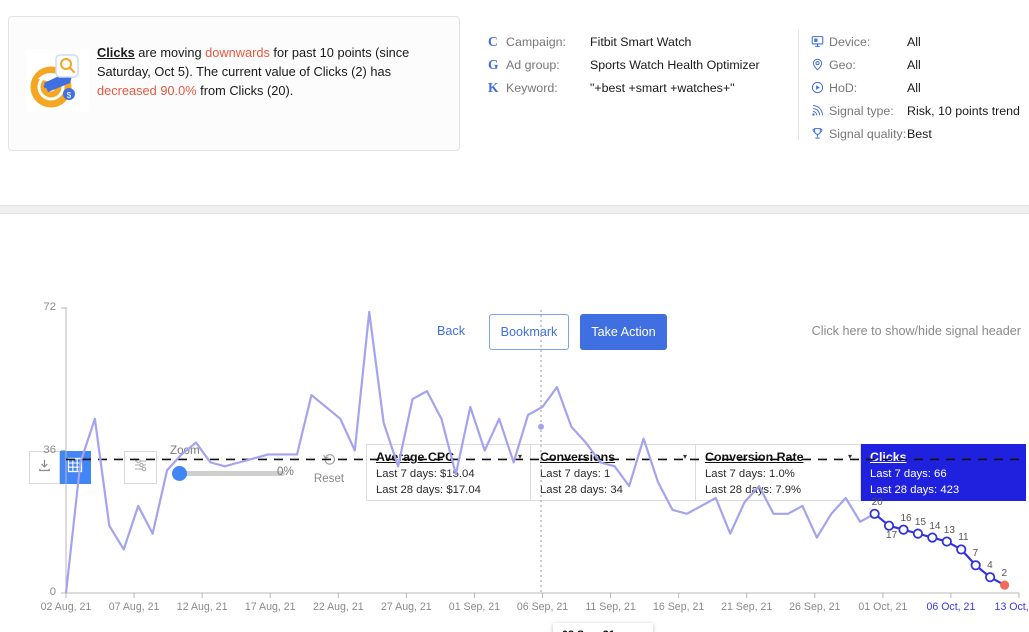 This screenshot has width=1029, height=632. What do you see at coordinates (52, 592) in the screenshot?
I see `y-axis-tick: 0` at bounding box center [52, 592].